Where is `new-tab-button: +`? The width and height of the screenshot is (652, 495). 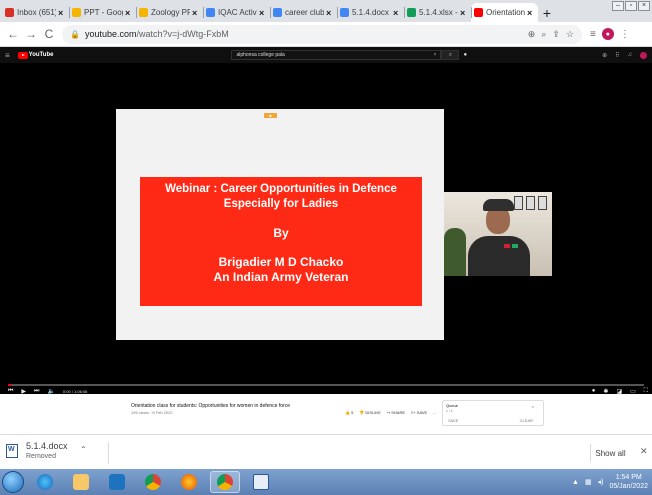
new-tab-button: + is located at coordinates (547, 12).